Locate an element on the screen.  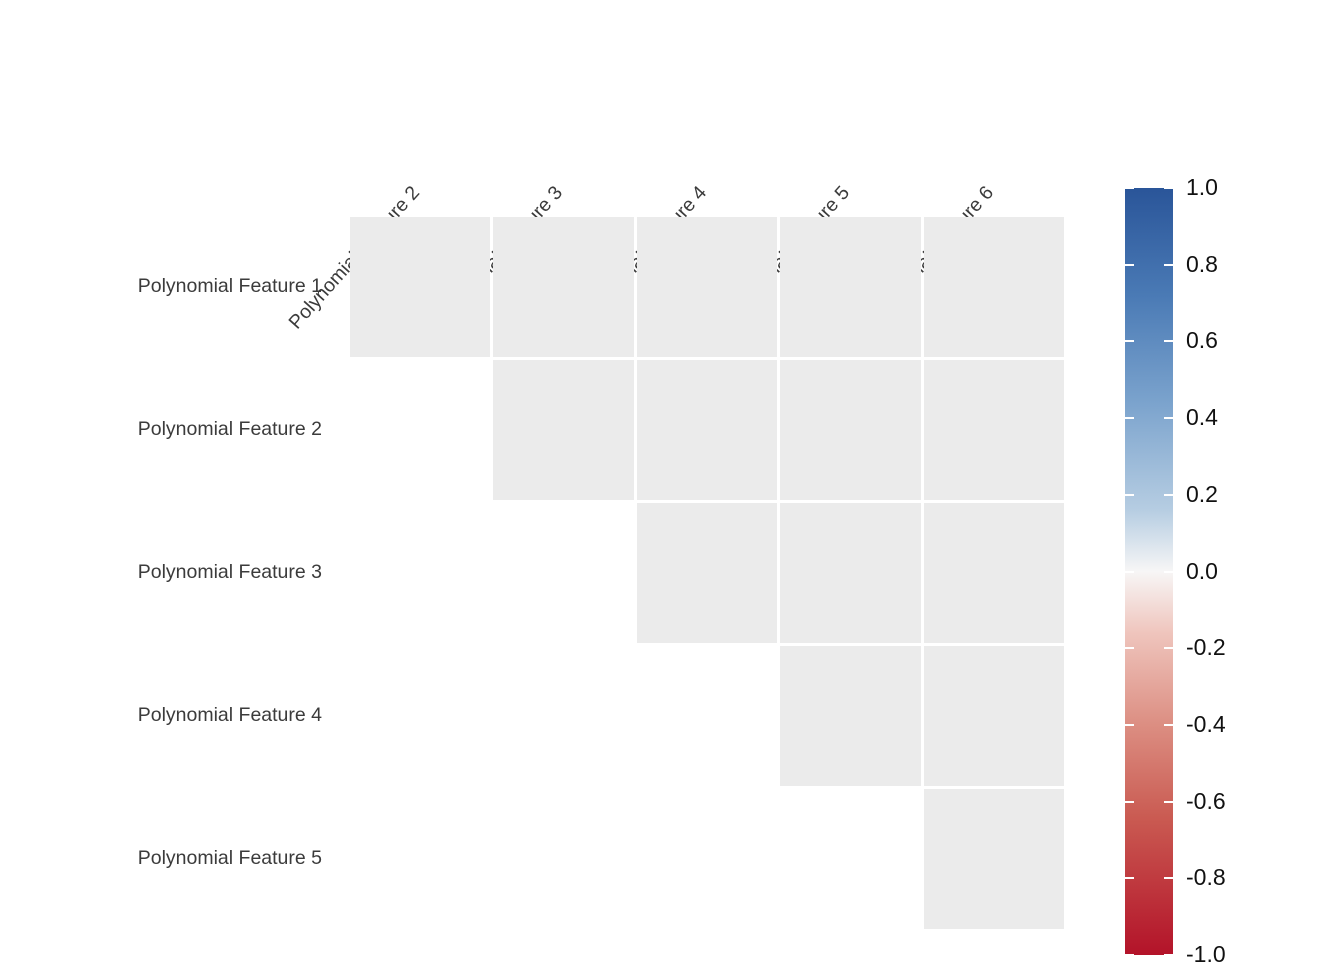
colorbar-tick-label: 0.8 is located at coordinates (1202, 263).